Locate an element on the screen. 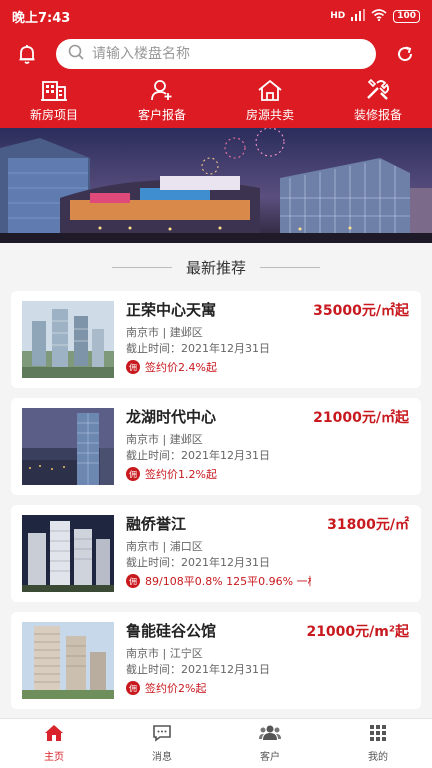  nav-customer-report: 客户报备 is located at coordinates (162, 102).